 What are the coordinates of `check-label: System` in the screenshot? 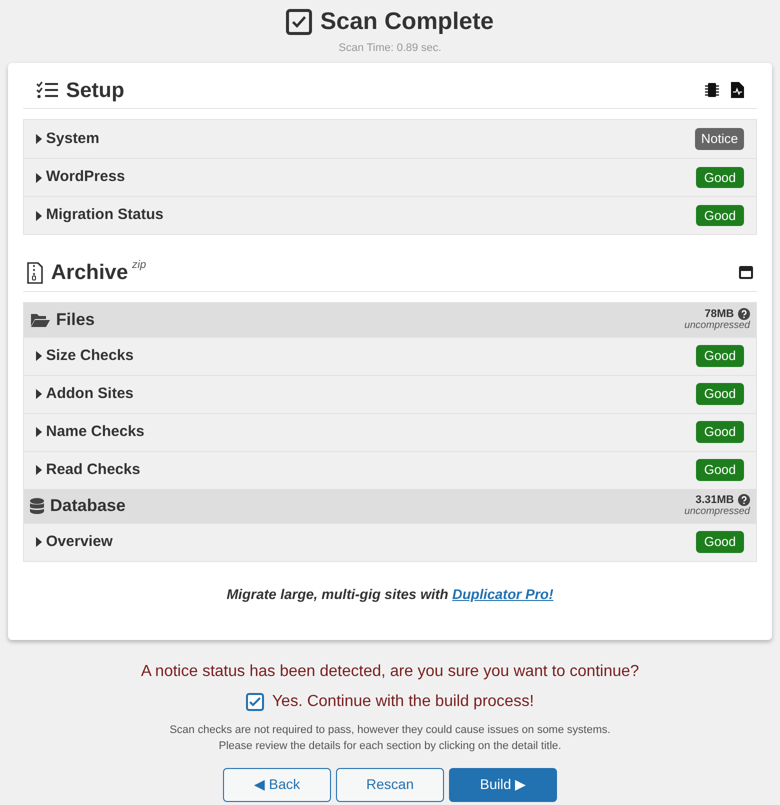 It's located at (73, 138).